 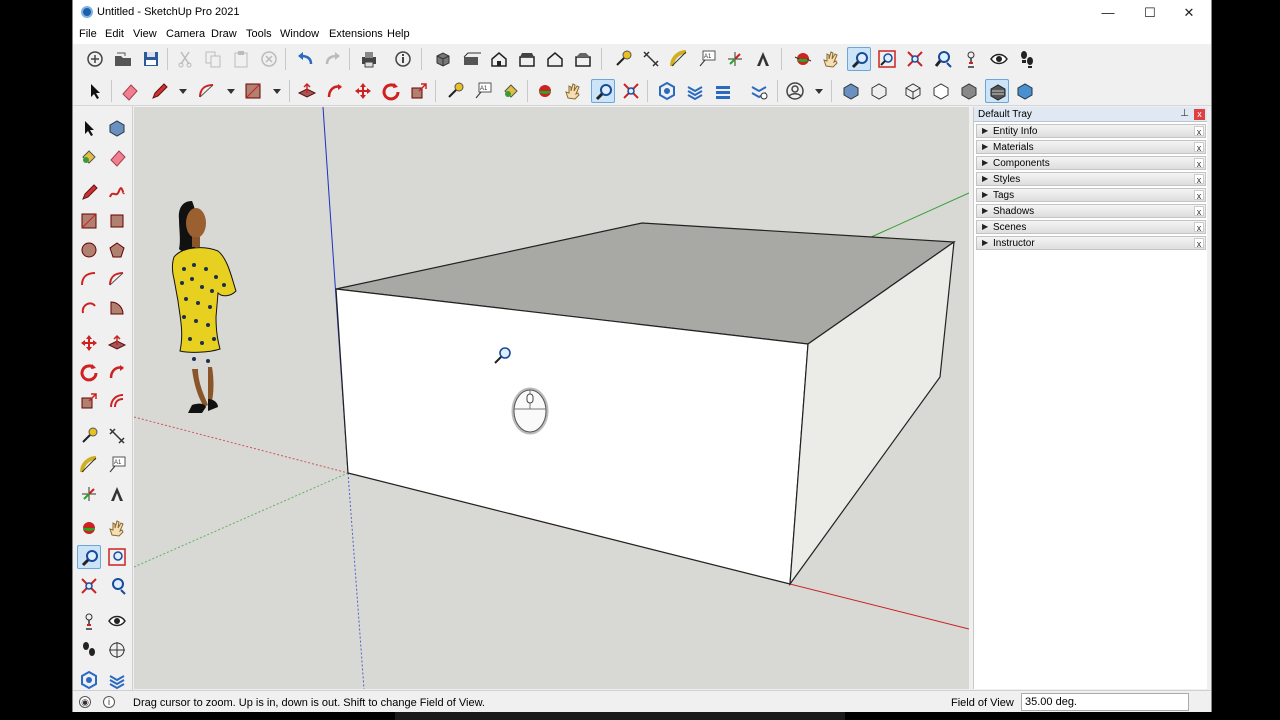 What do you see at coordinates (679, 59) in the screenshot?
I see `protractor-icon` at bounding box center [679, 59].